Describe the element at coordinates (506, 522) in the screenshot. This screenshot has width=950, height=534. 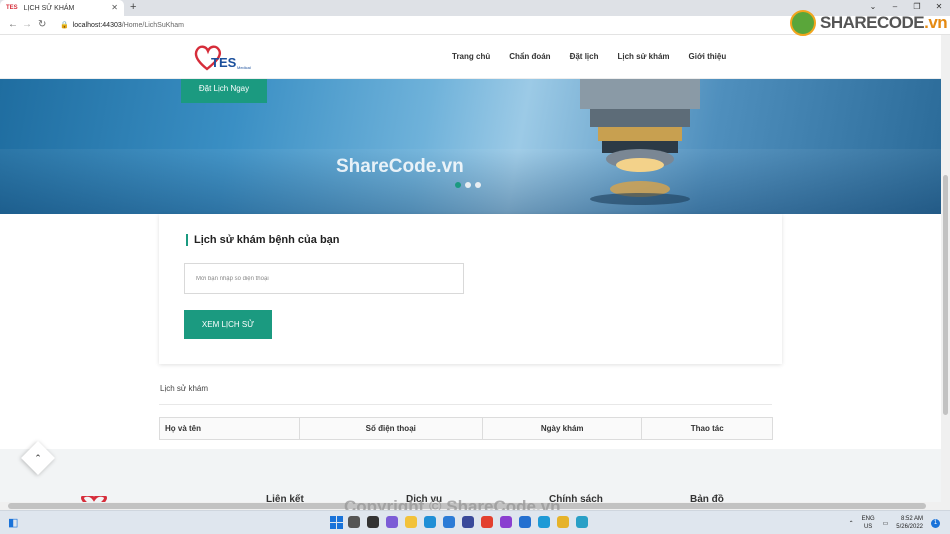
I see `visual-studio-icon` at that location.